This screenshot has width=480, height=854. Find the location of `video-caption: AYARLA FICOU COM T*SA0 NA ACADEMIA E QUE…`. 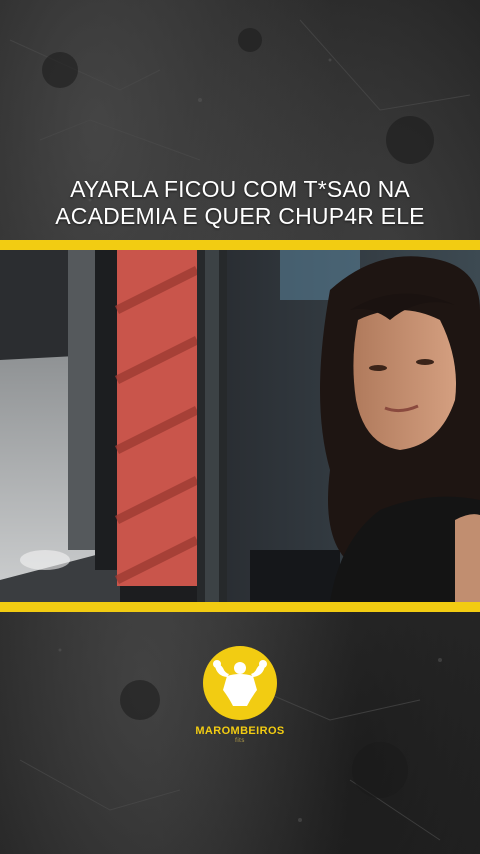

video-caption: AYARLA FICOU COM T*SA0 NA ACADEMIA E QUE… is located at coordinates (240, 203).